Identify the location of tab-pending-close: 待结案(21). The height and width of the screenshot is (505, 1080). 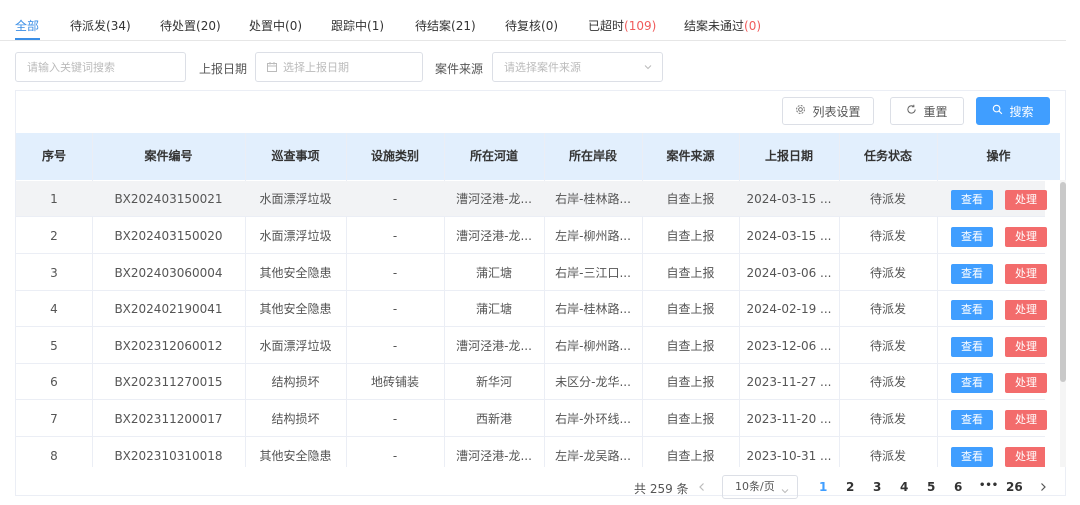
(445, 25).